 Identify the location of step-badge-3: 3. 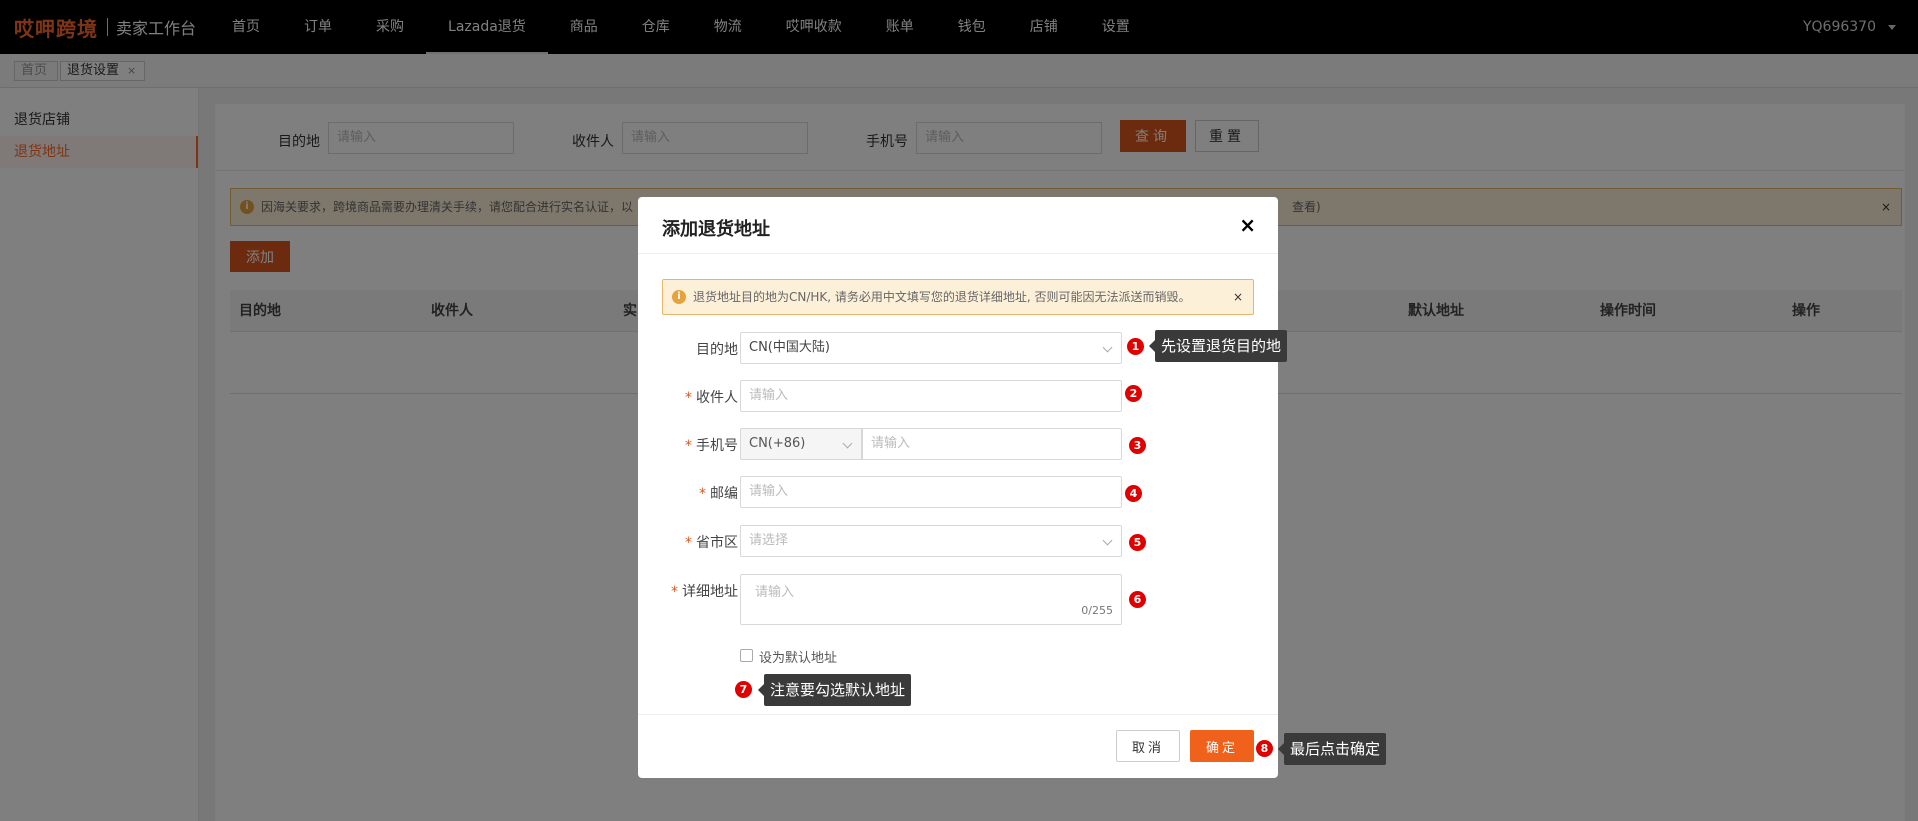
(1137, 445).